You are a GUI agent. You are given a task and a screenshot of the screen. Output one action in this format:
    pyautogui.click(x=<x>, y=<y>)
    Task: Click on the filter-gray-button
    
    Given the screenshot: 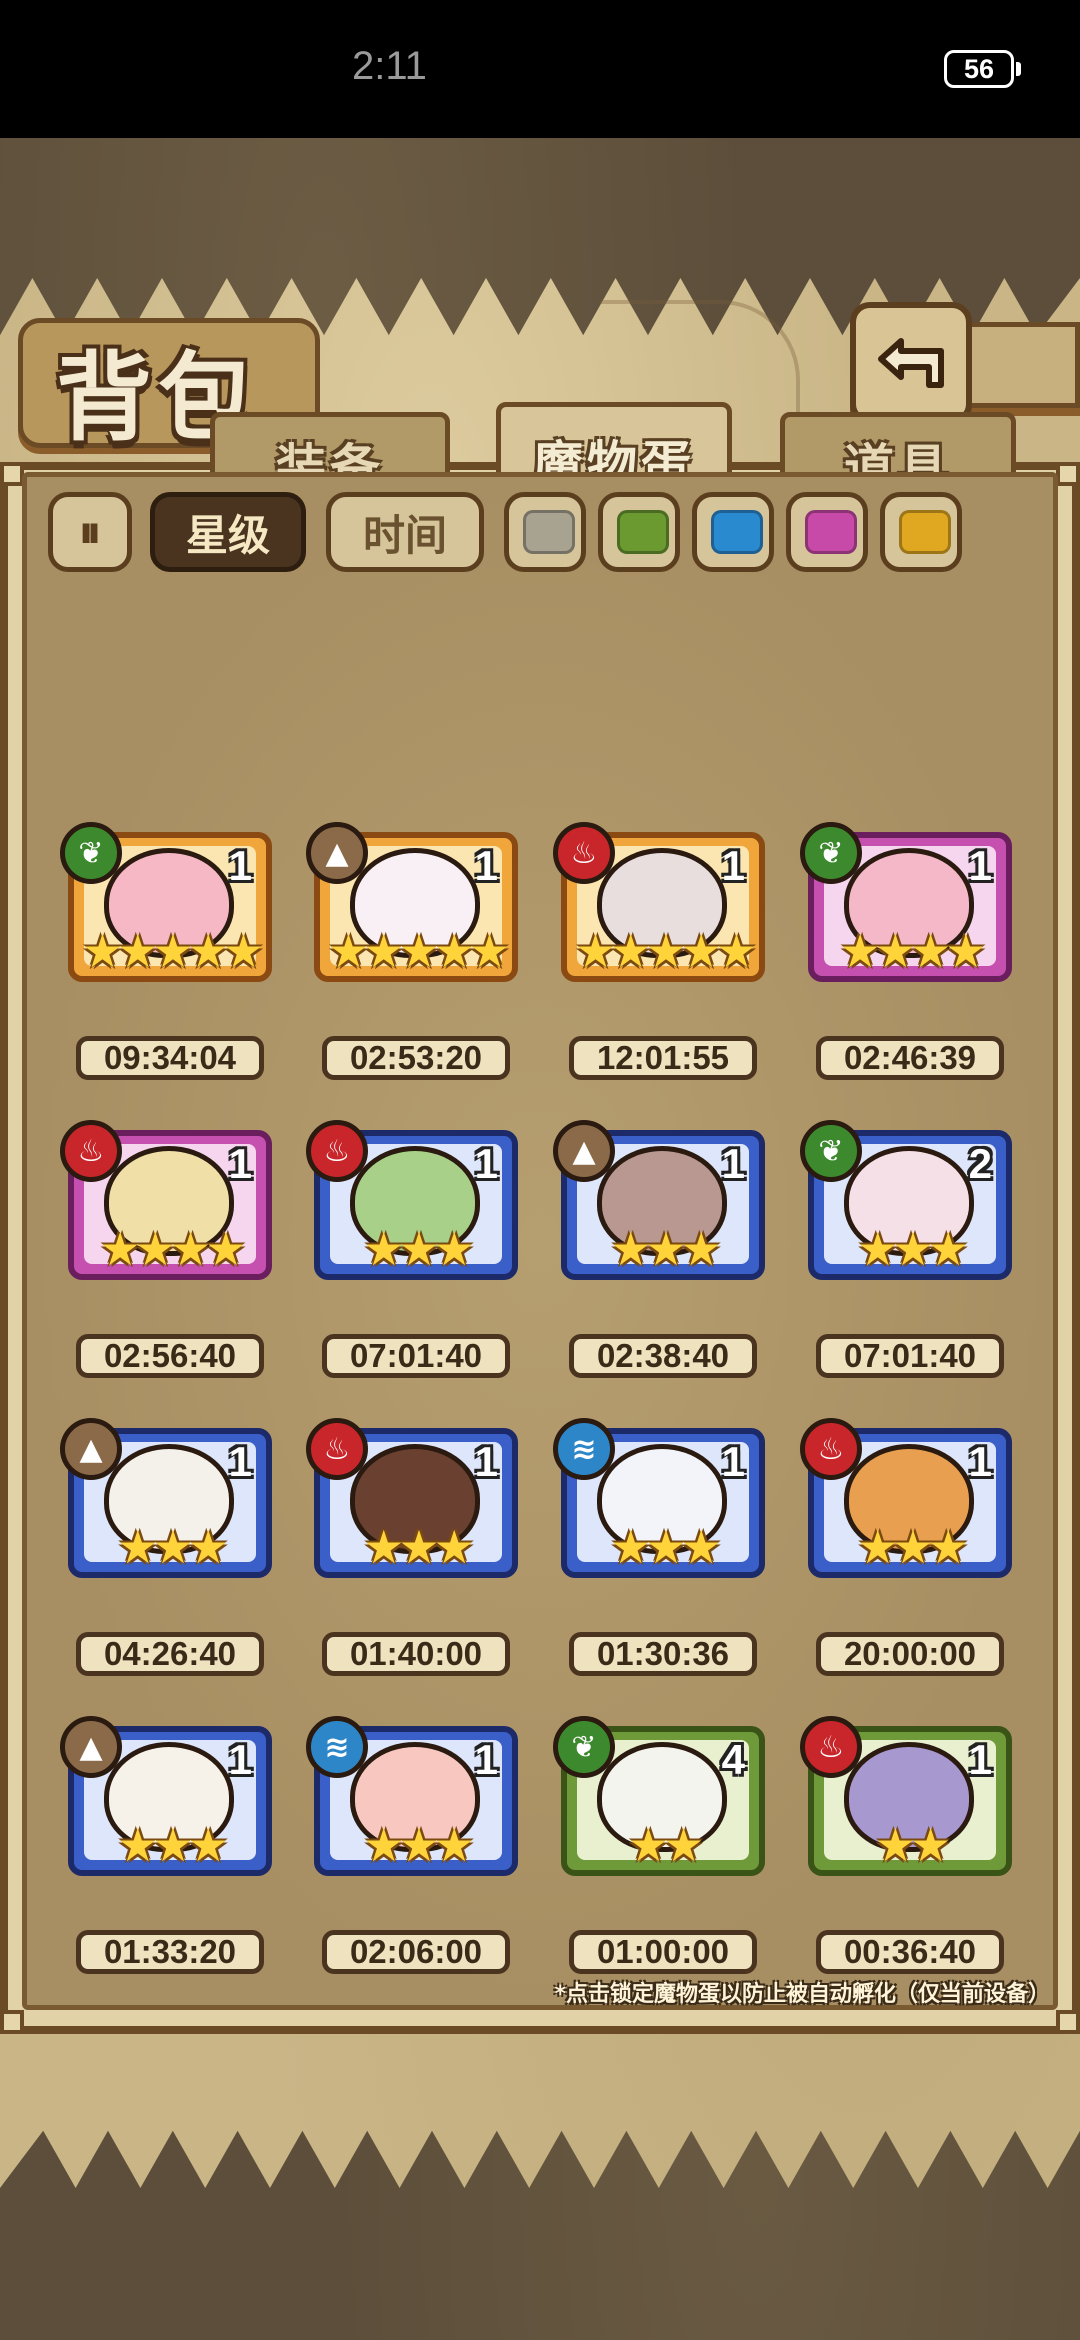 What is the action you would take?
    pyautogui.click(x=545, y=532)
    